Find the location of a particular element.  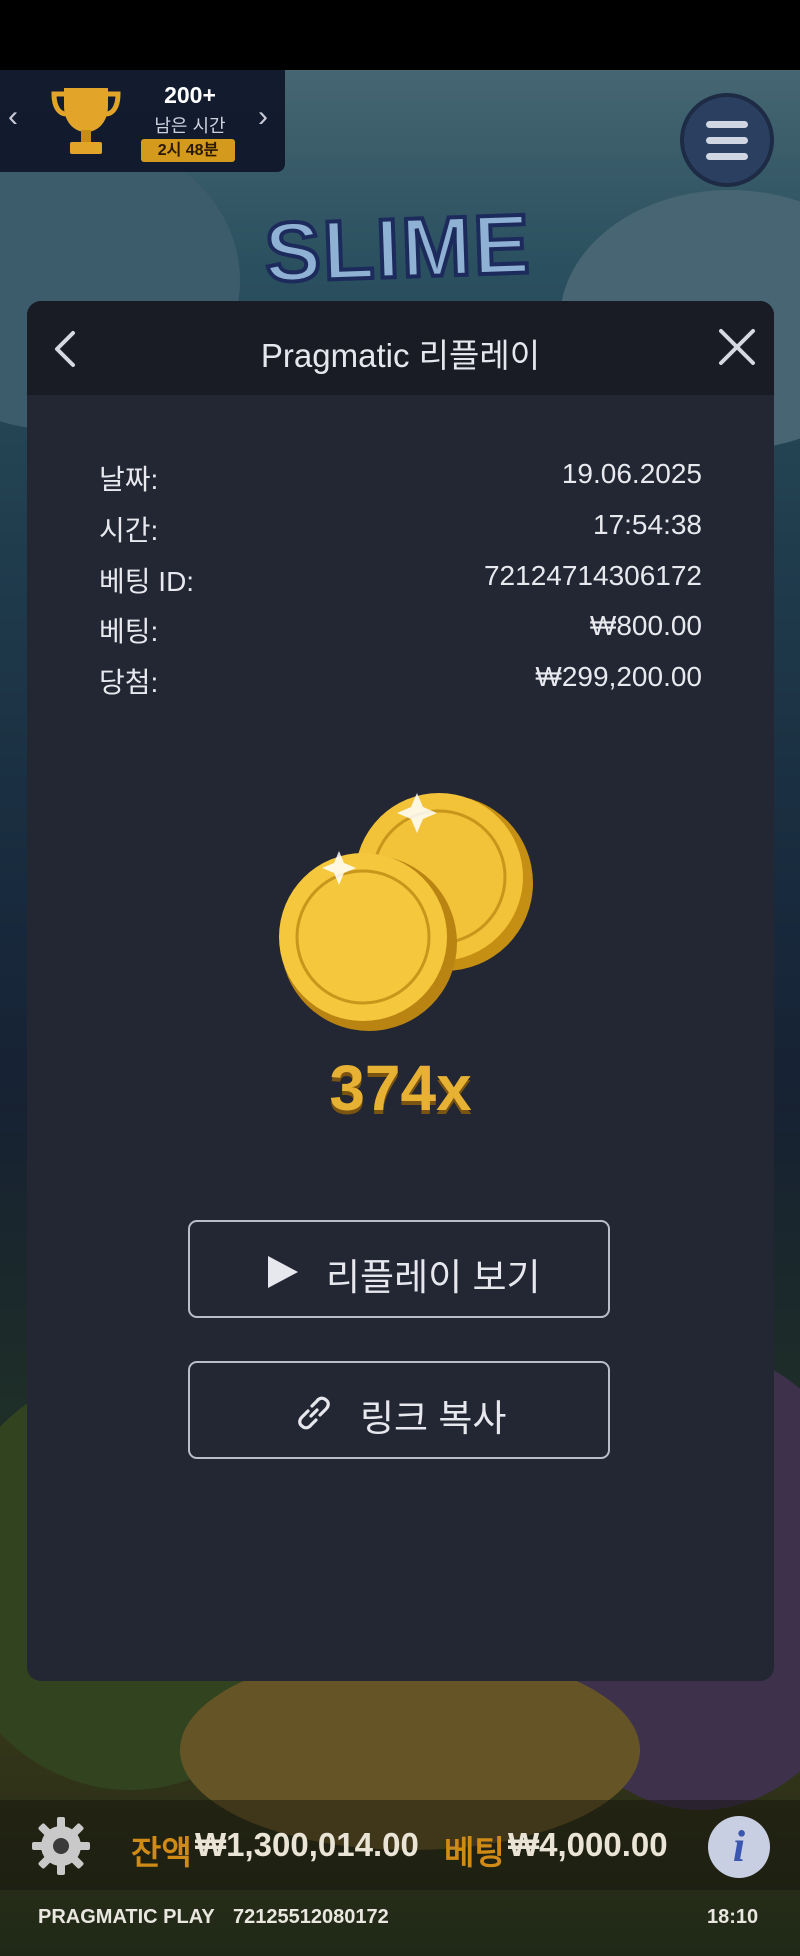

modal-title: Pragmatic 리플레이 is located at coordinates (400, 355).